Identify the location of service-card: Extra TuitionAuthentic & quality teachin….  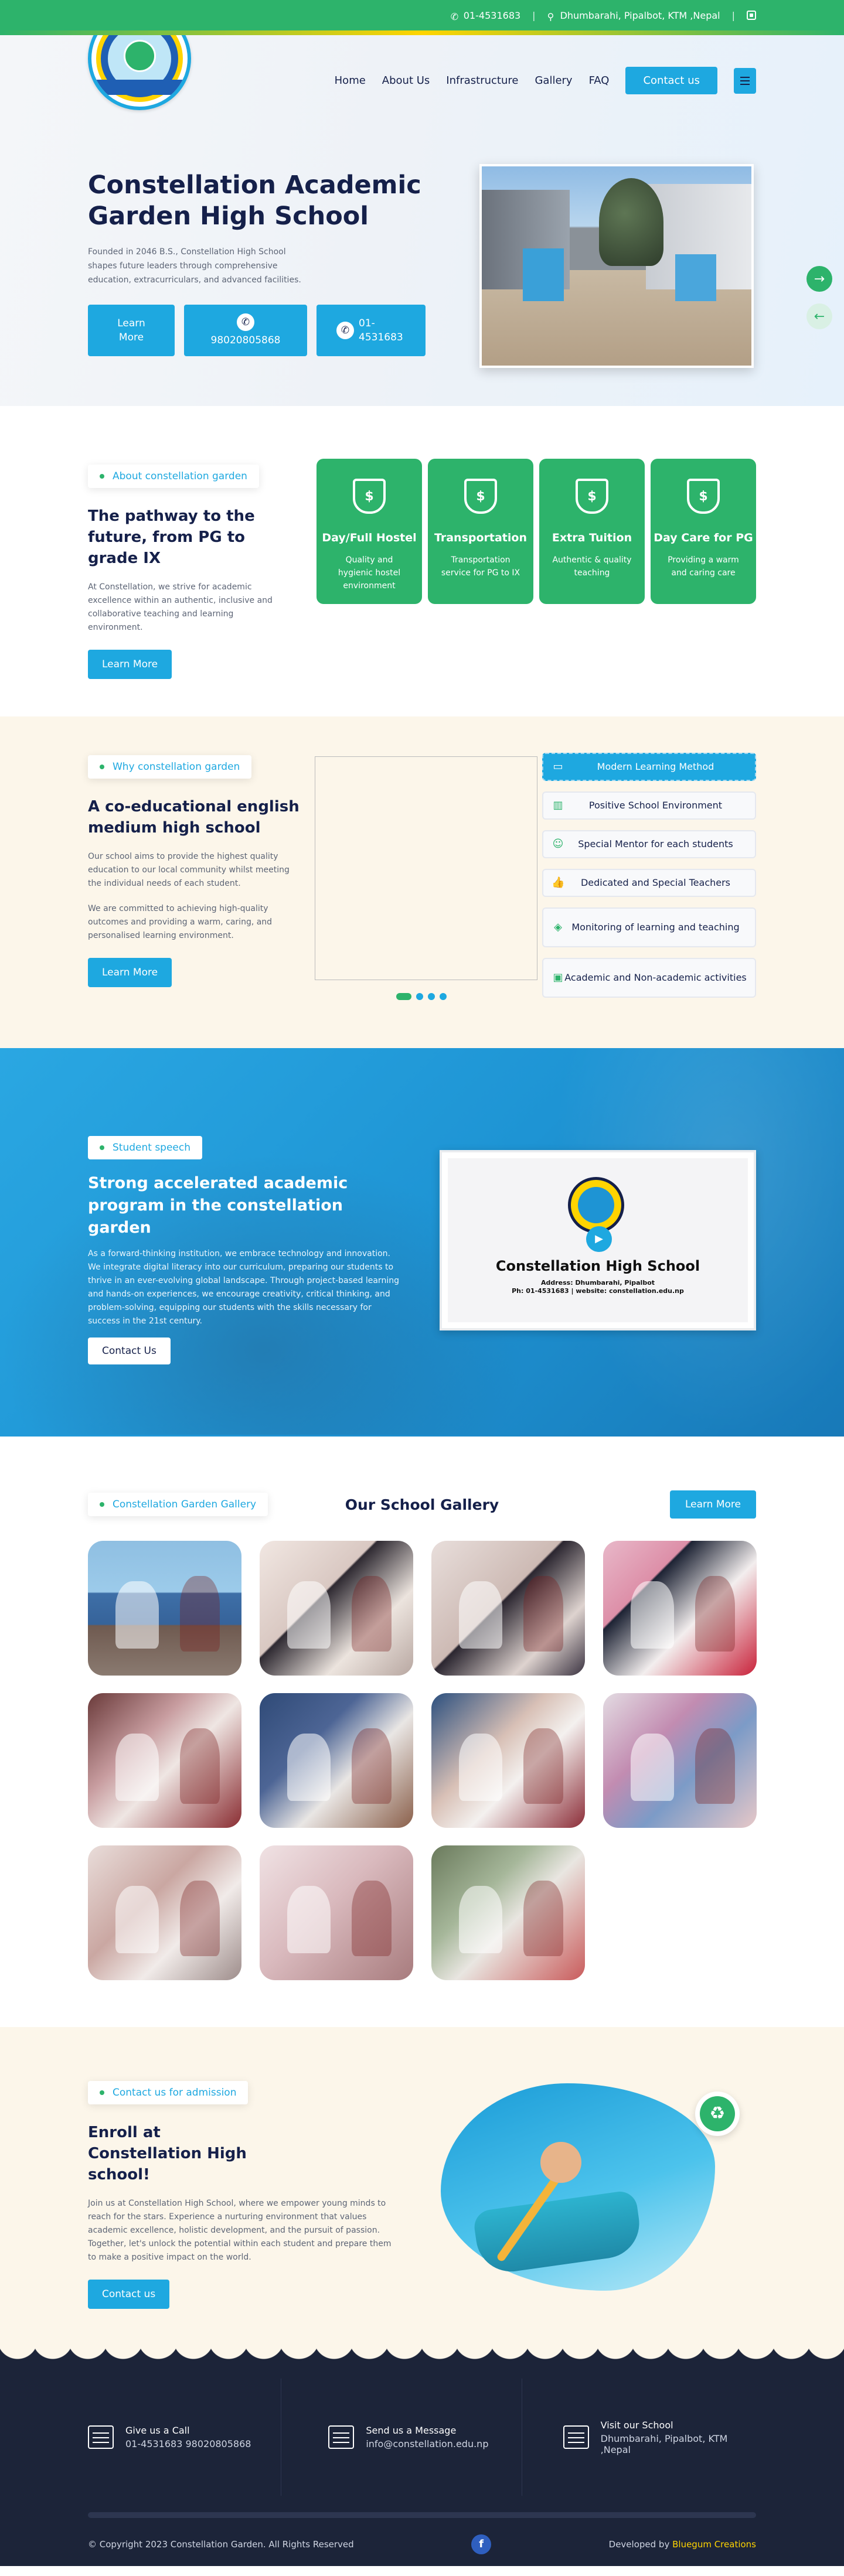
(592, 531).